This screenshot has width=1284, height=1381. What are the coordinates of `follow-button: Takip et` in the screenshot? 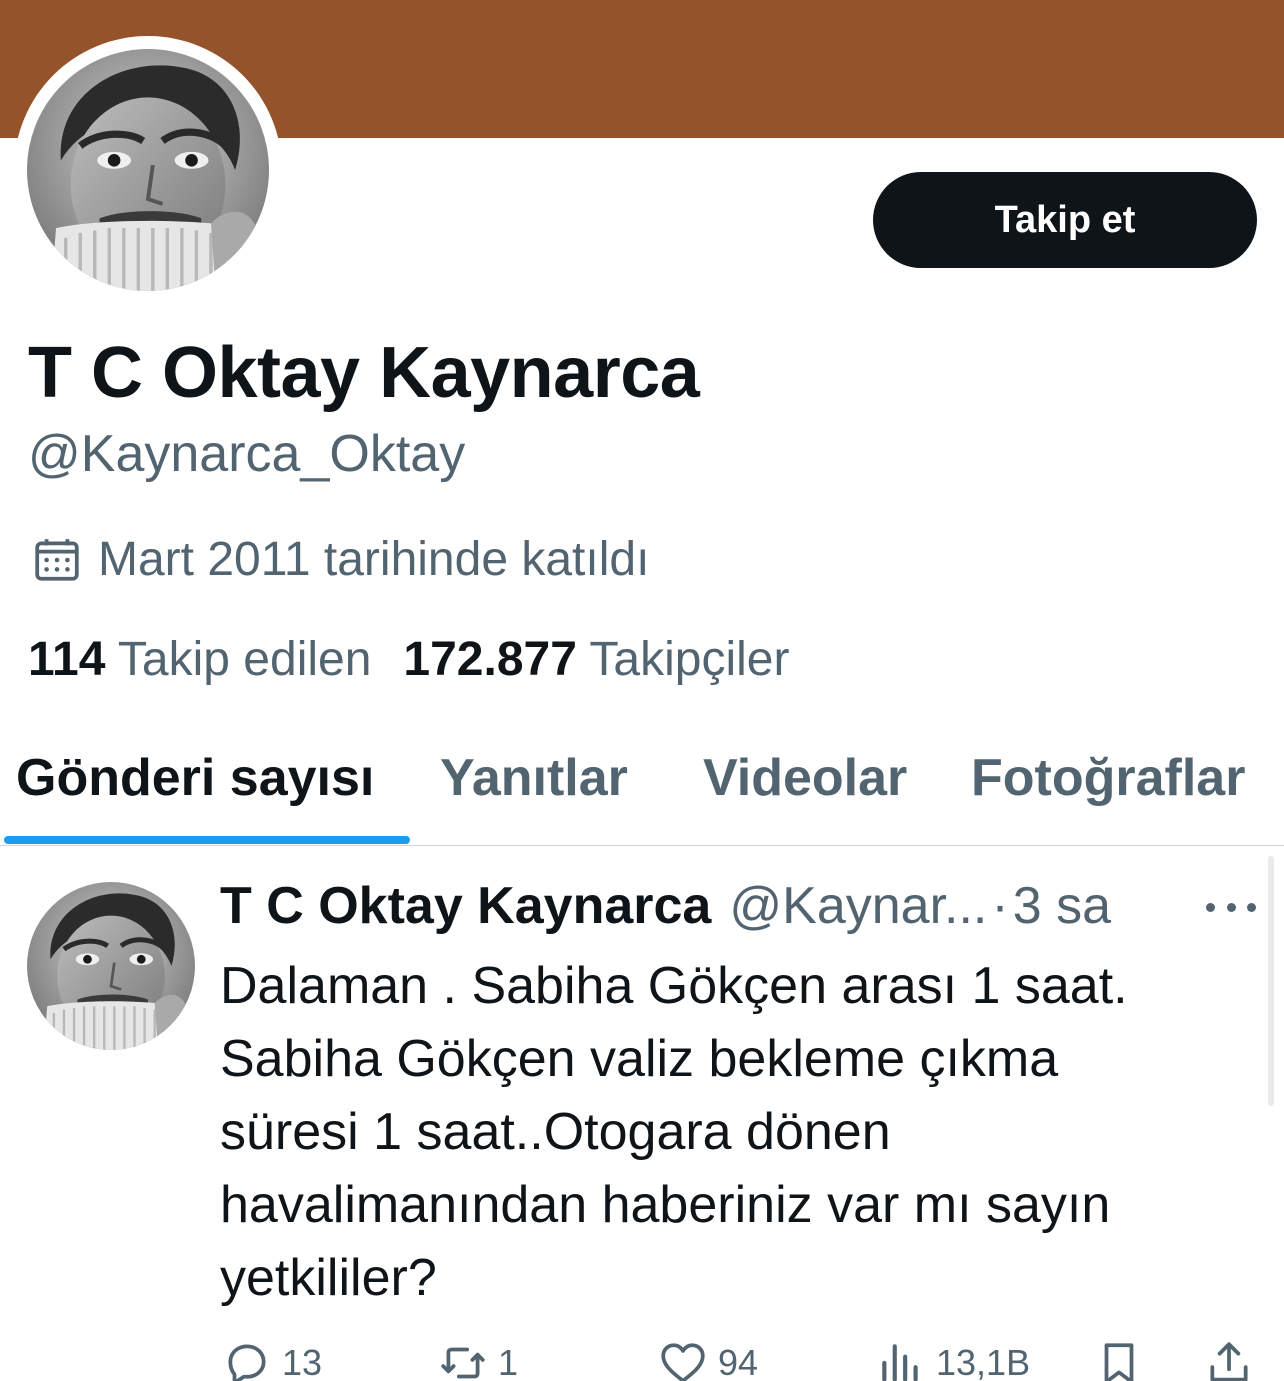 It's located at (1065, 220).